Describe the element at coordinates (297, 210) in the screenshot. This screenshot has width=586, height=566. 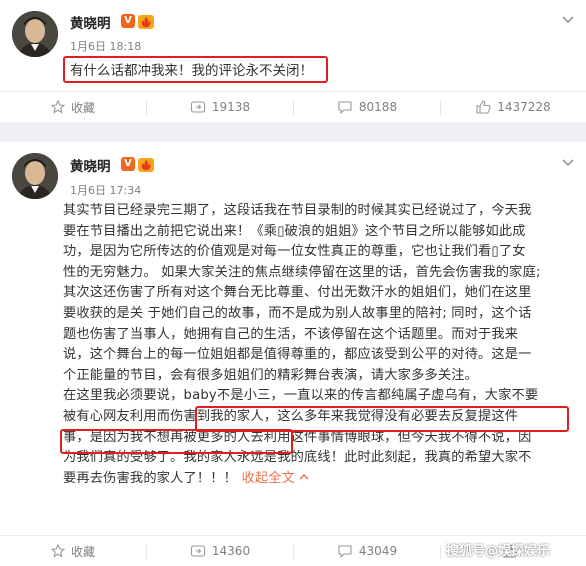
I see `text-line: 其实节目已经录完三期了，这段话我在节目录制的时候其实已经说过了，今天我` at that location.